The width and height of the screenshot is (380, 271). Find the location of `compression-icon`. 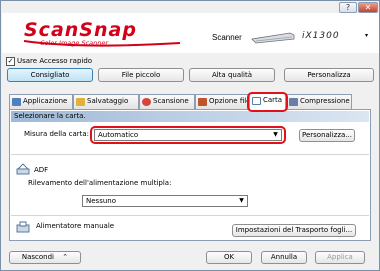

compression-icon is located at coordinates (293, 102).